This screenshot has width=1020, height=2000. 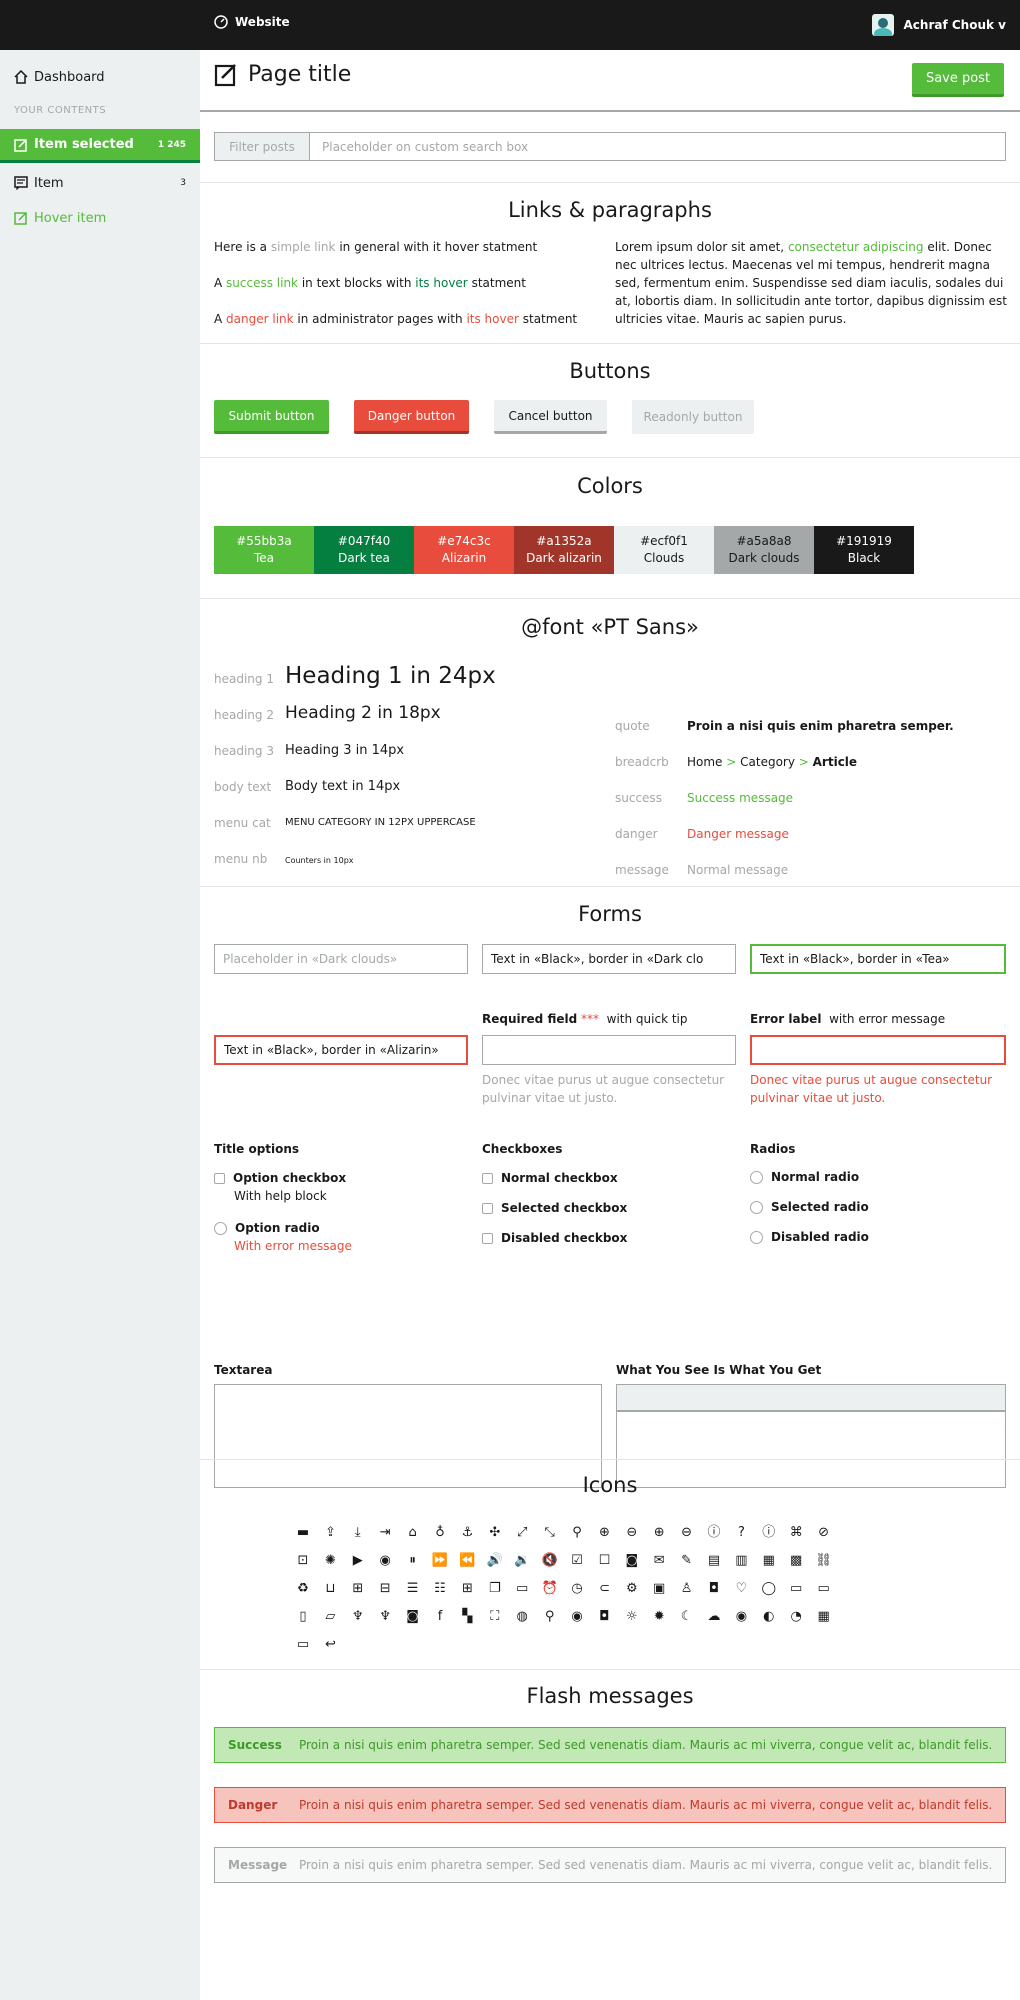 What do you see at coordinates (357, 1532) in the screenshot?
I see `download-icon: ⤓` at bounding box center [357, 1532].